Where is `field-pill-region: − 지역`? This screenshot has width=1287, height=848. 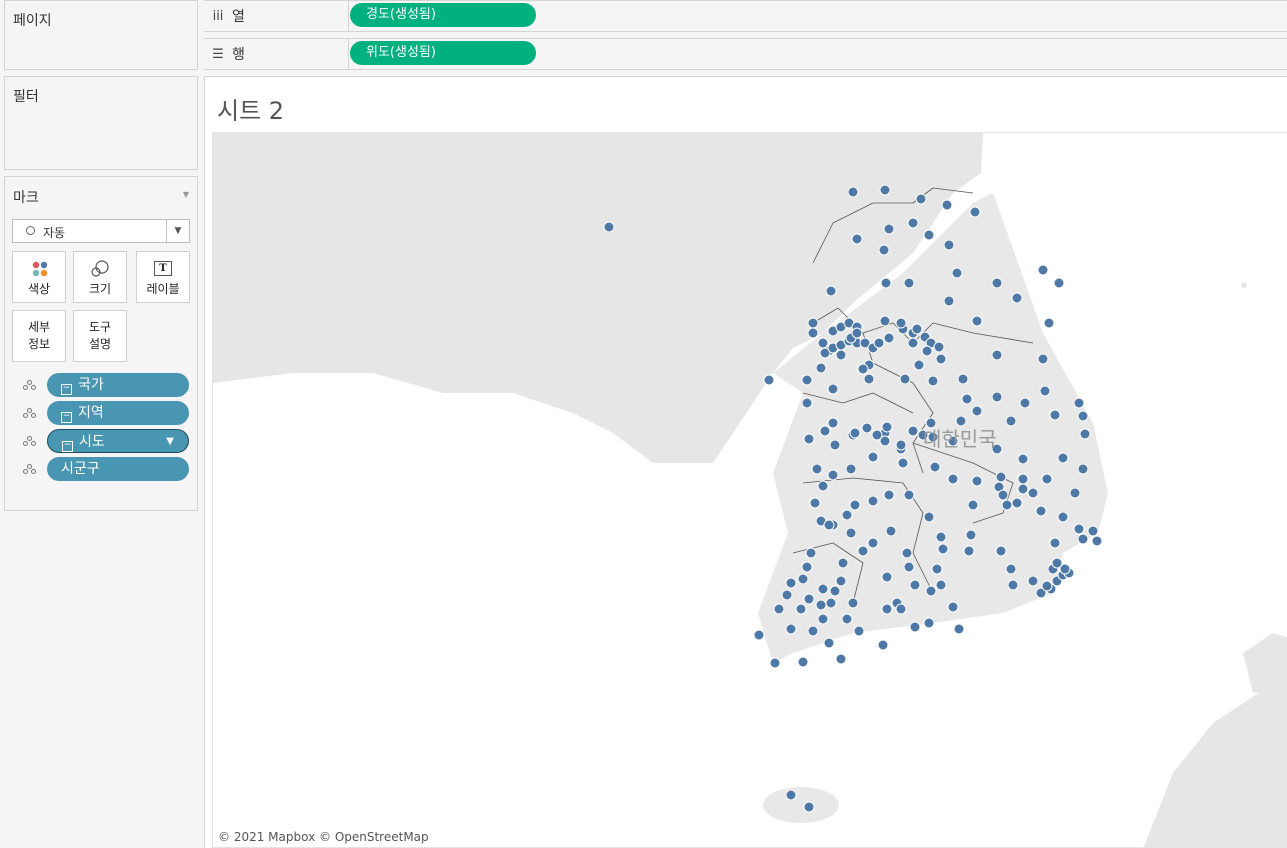 field-pill-region: − 지역 is located at coordinates (118, 413).